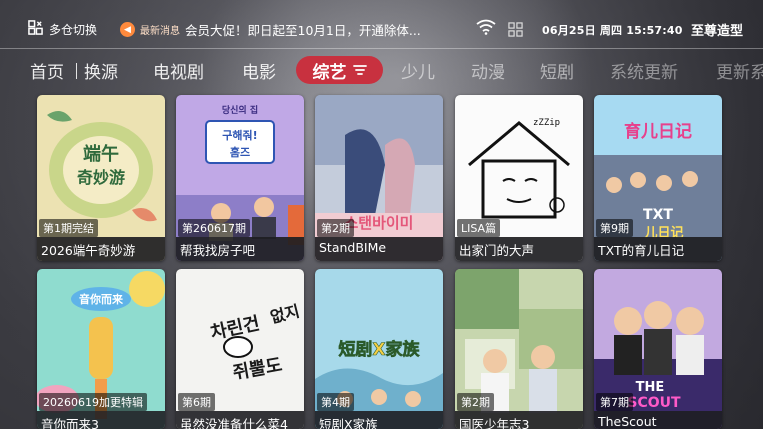 The image size is (763, 429). What do you see at coordinates (515, 29) in the screenshot?
I see `apps-grid-icon` at bounding box center [515, 29].